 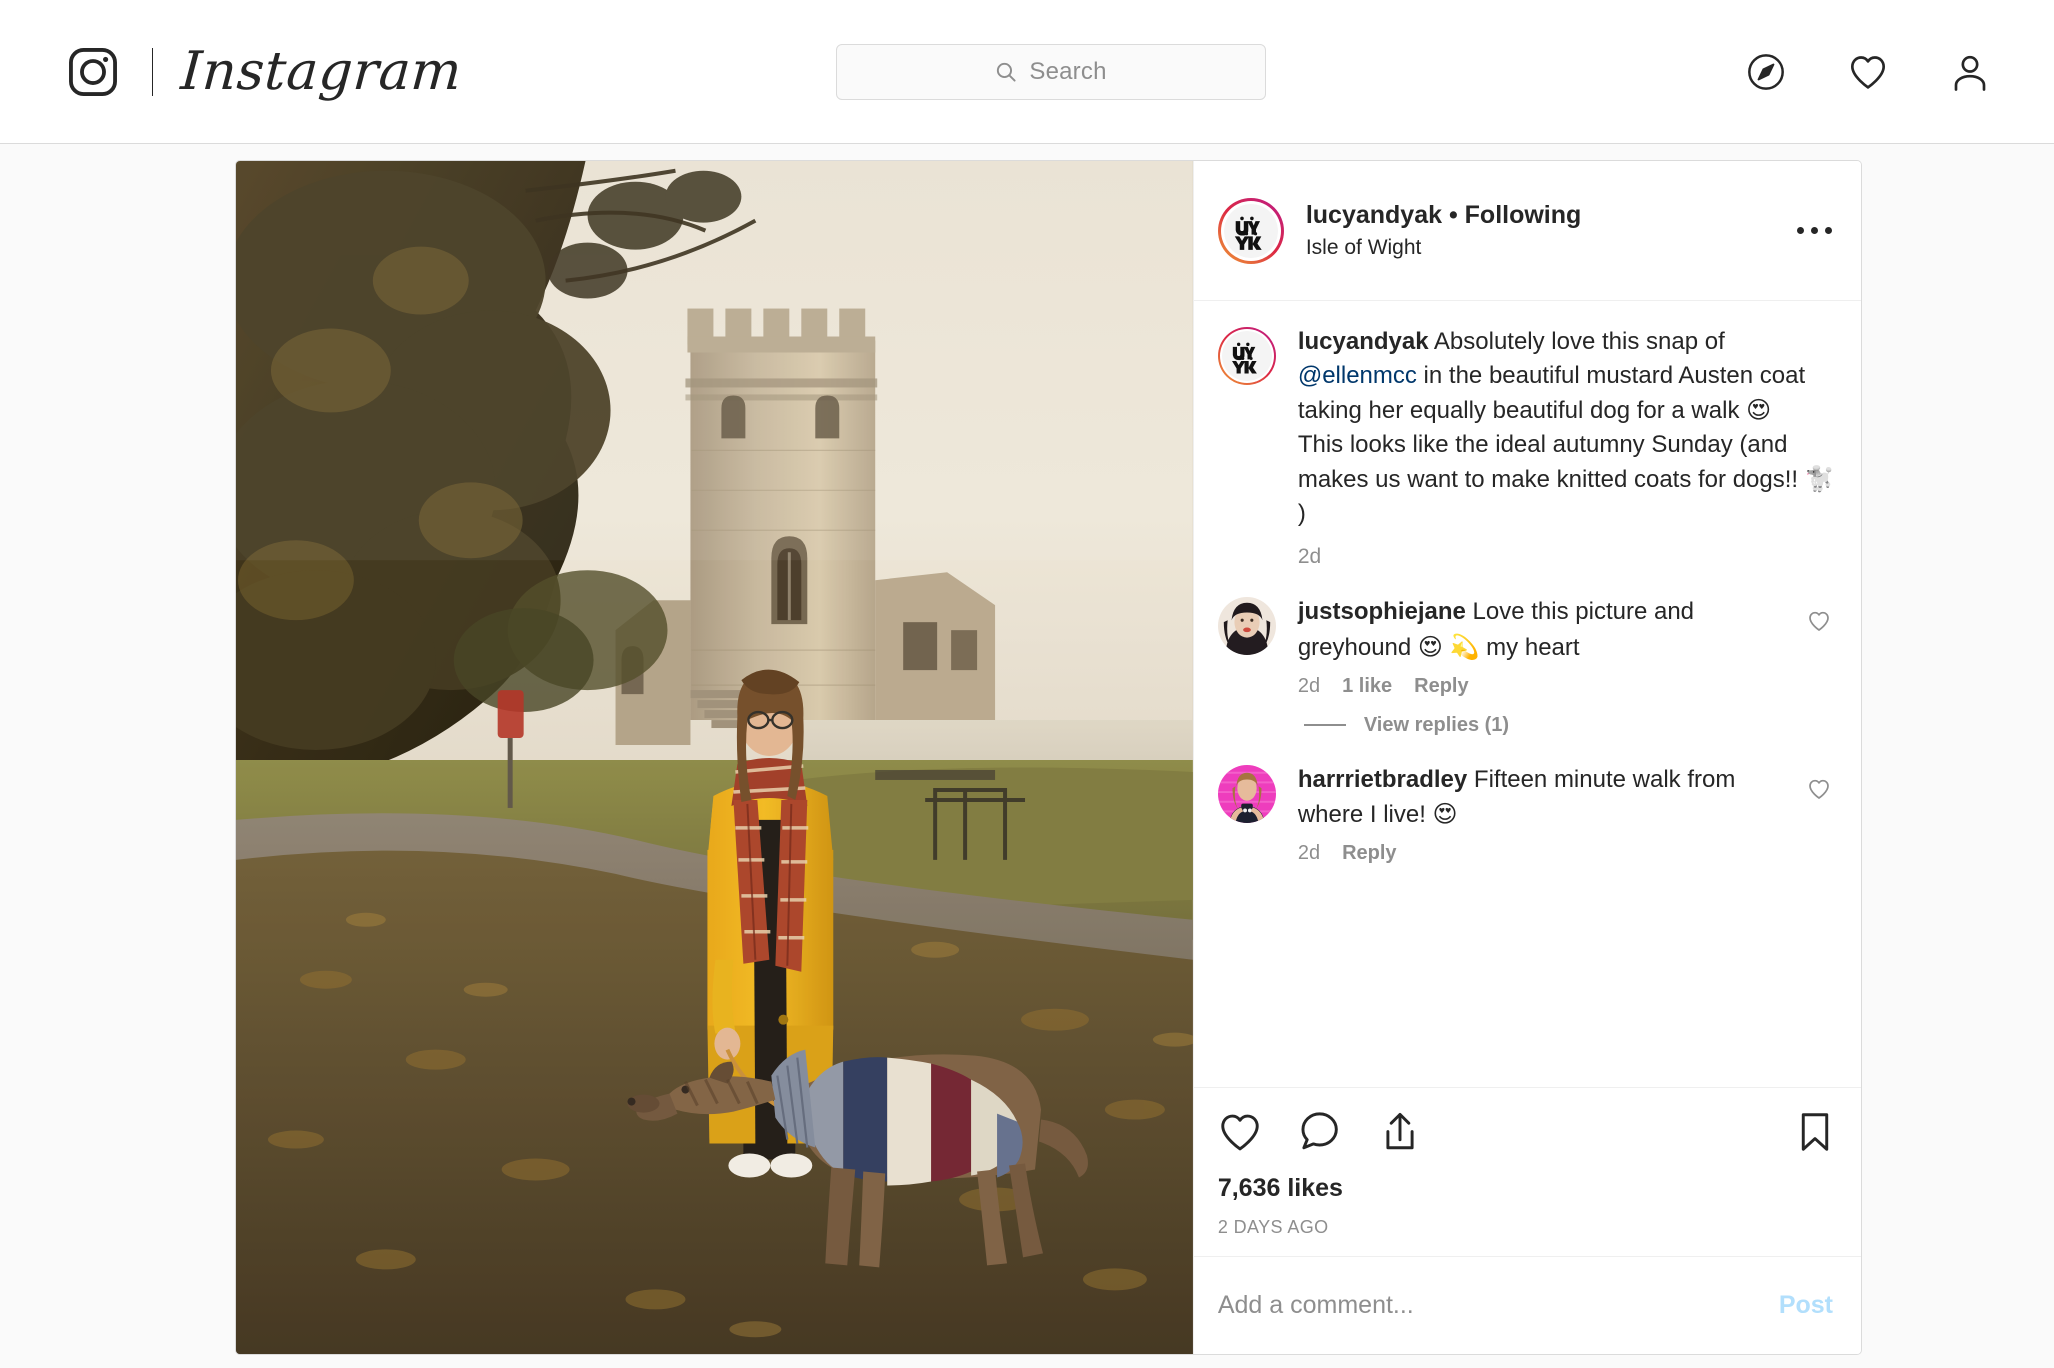 I want to click on post-timestamp: 2 DAYS AGO, so click(x=1273, y=1227).